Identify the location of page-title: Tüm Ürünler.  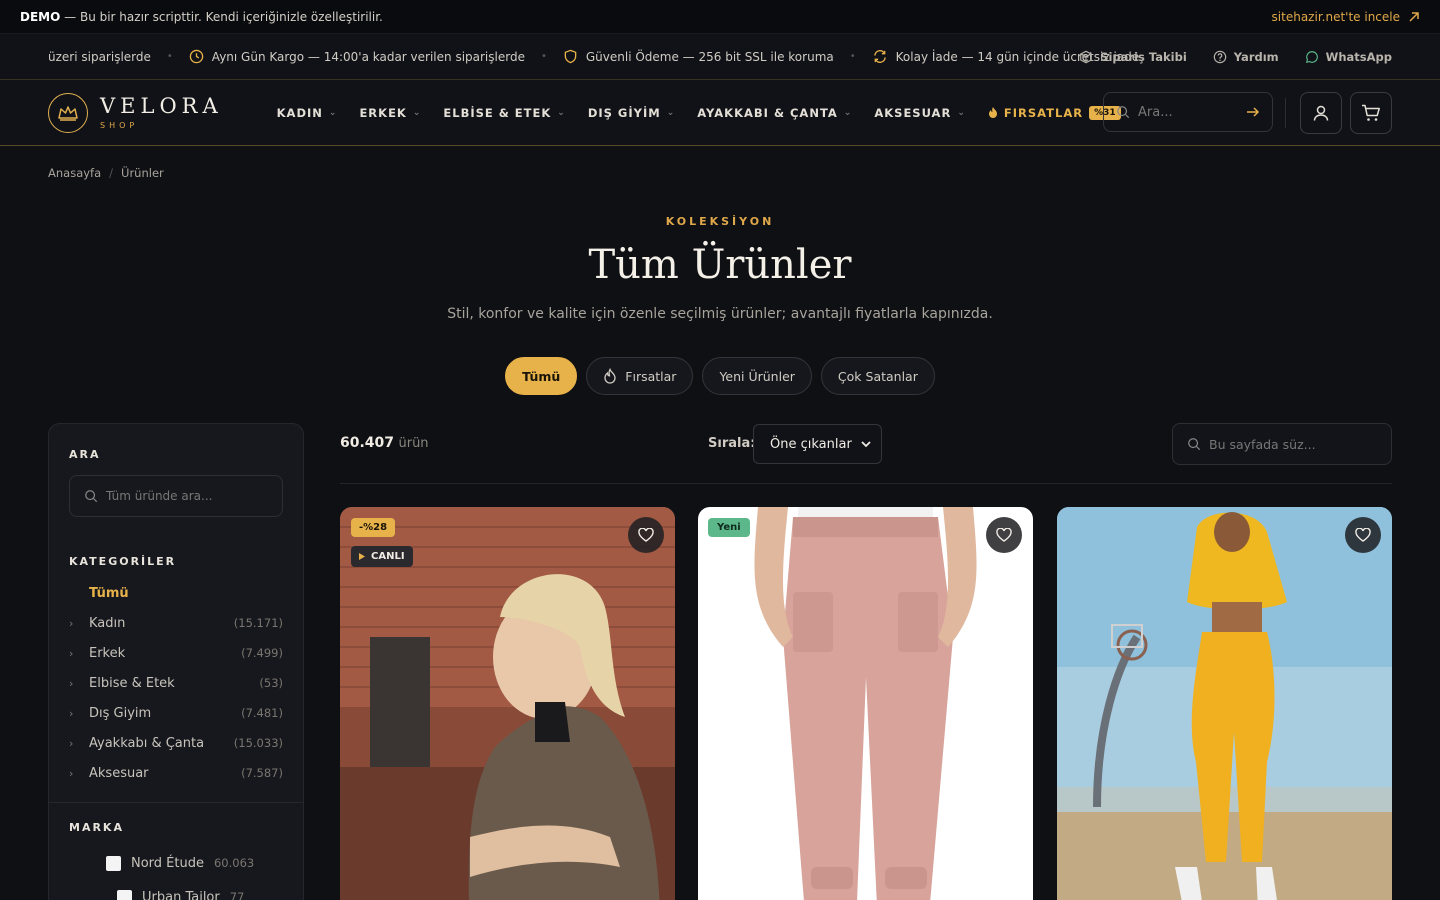
(720, 265).